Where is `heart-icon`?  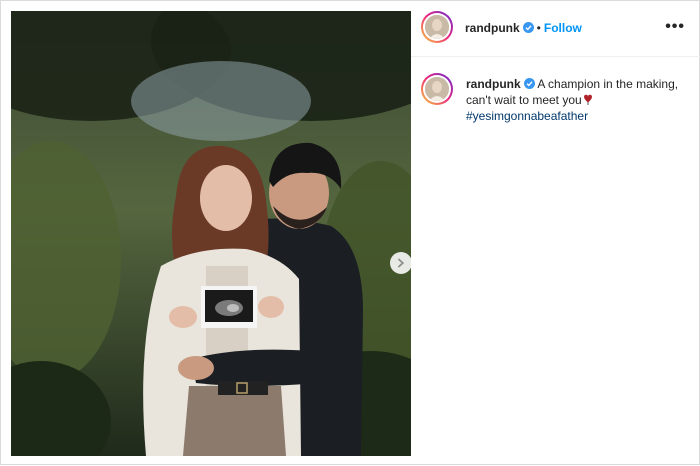
heart-icon is located at coordinates (587, 99).